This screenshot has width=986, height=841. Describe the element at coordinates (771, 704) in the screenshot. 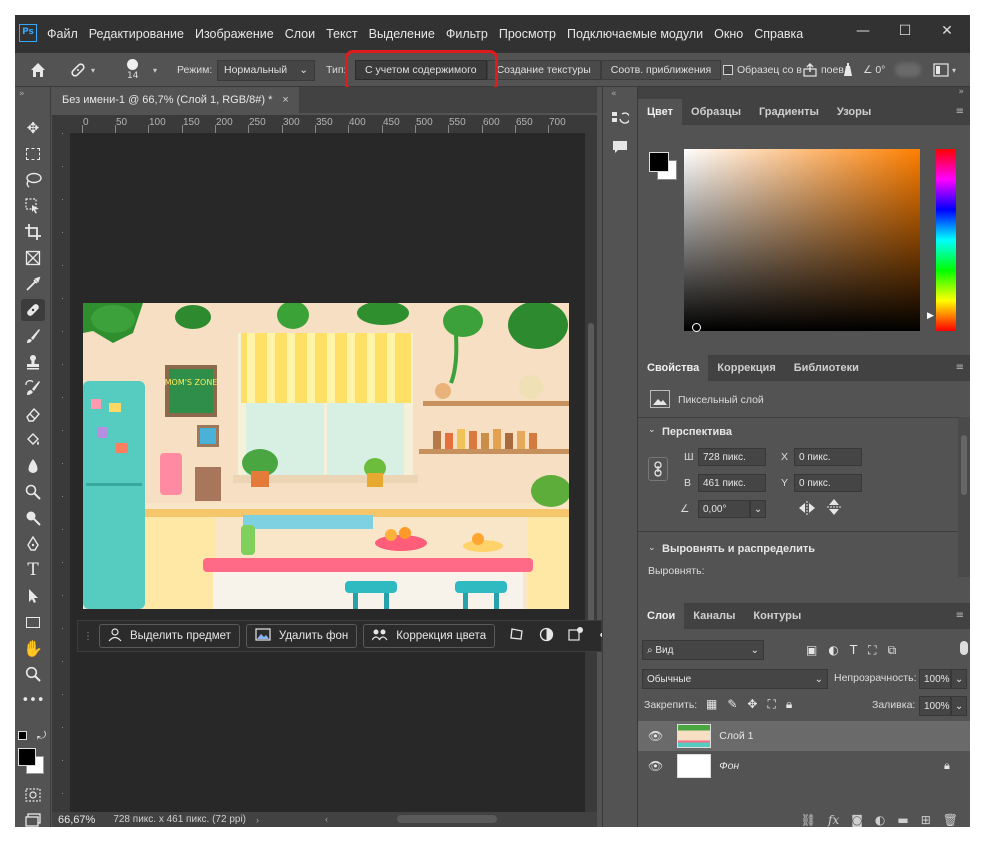

I see `lock-artboard-icon: ⛶` at that location.